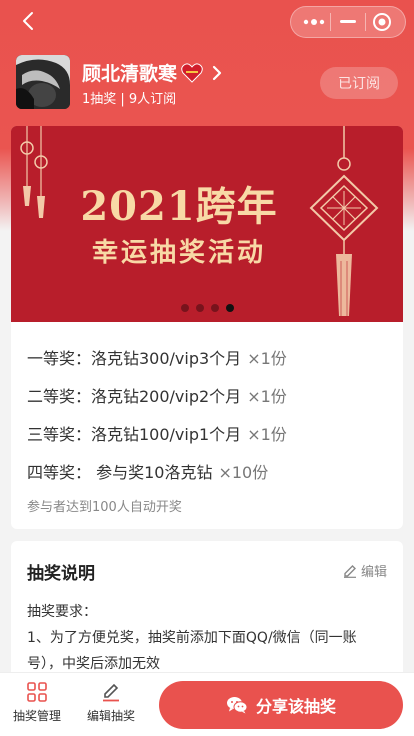 This screenshot has height=736, width=414. I want to click on banner-subtitle: 幸运抽奖活动, so click(178, 253).